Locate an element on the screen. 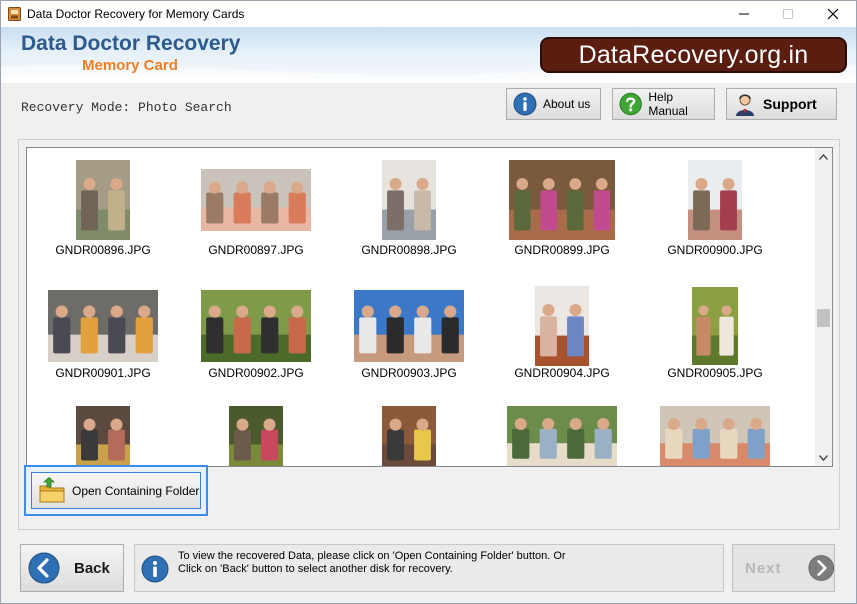  photo-filename: GNDR00900.JPG is located at coordinates (715, 250).